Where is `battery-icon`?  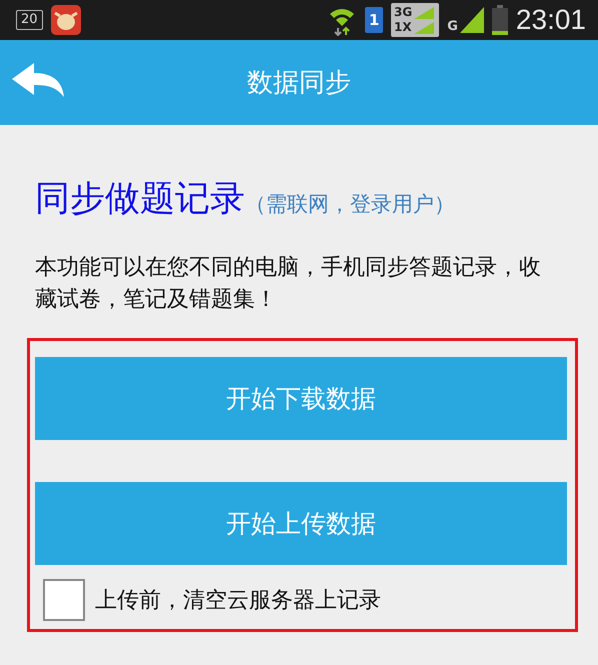 battery-icon is located at coordinates (500, 20).